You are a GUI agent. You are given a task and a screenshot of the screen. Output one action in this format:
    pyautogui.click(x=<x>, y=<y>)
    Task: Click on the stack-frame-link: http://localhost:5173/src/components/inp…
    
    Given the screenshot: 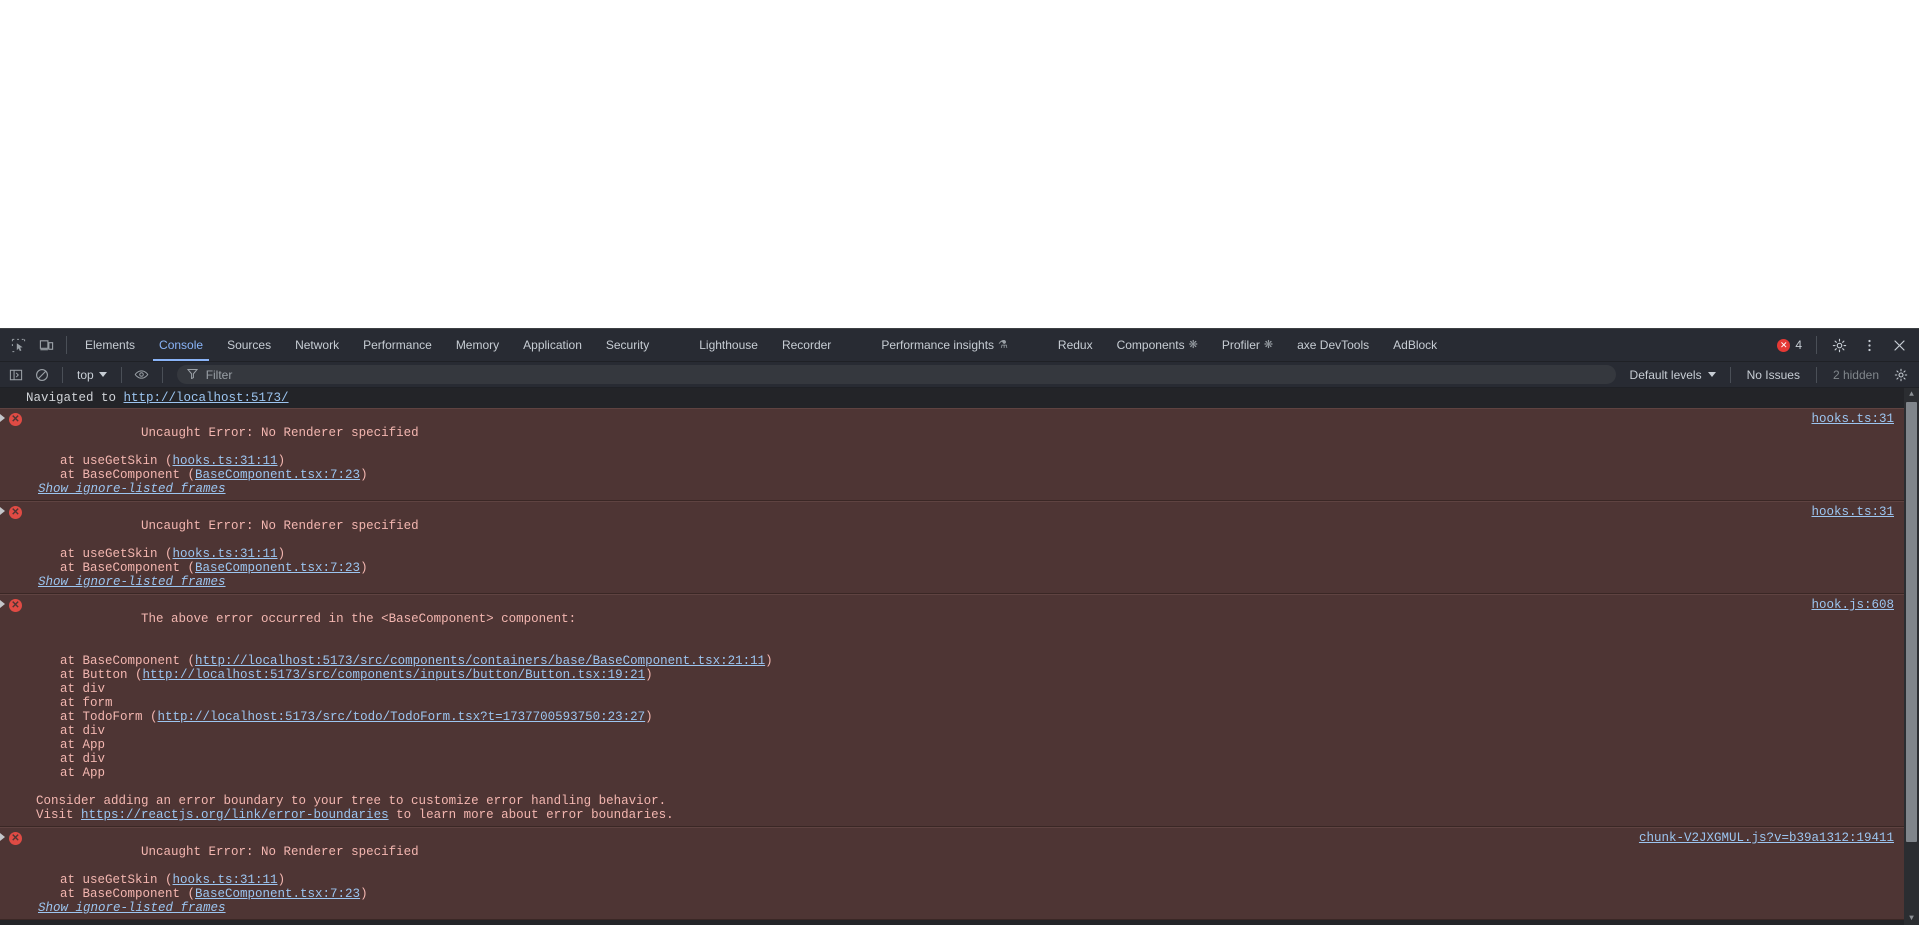 What is the action you would take?
    pyautogui.click(x=394, y=675)
    